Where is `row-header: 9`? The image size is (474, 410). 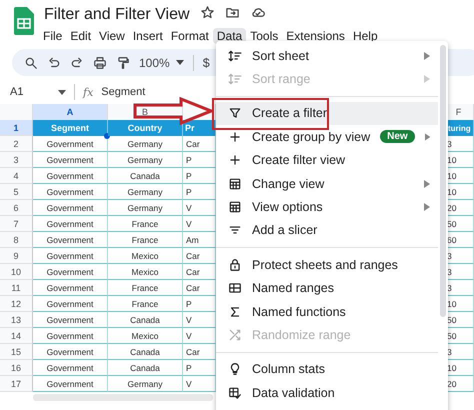 row-header: 9 is located at coordinates (16, 256).